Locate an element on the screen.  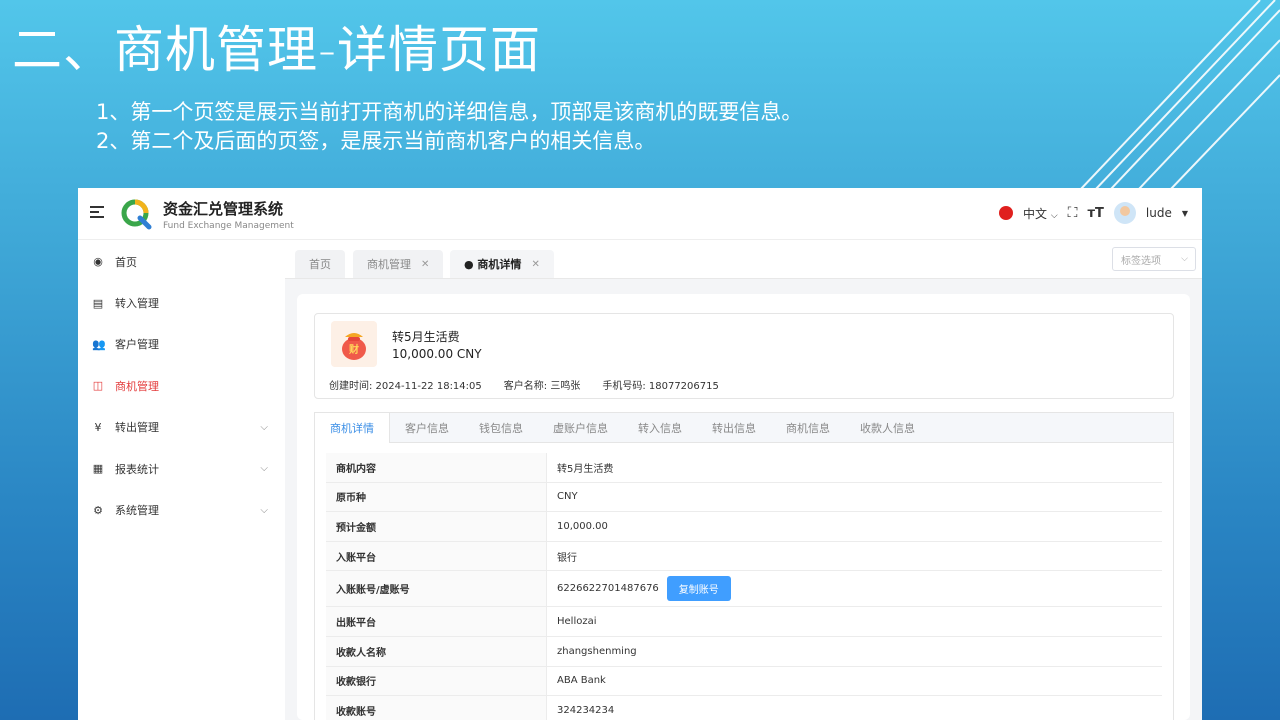
table-row: 出账平台 Hellozai is located at coordinates (744, 622).